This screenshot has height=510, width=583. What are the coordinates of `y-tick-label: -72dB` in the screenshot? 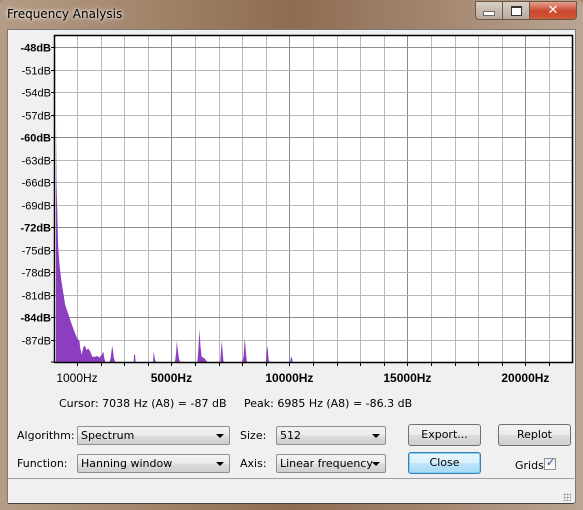 It's located at (35, 229).